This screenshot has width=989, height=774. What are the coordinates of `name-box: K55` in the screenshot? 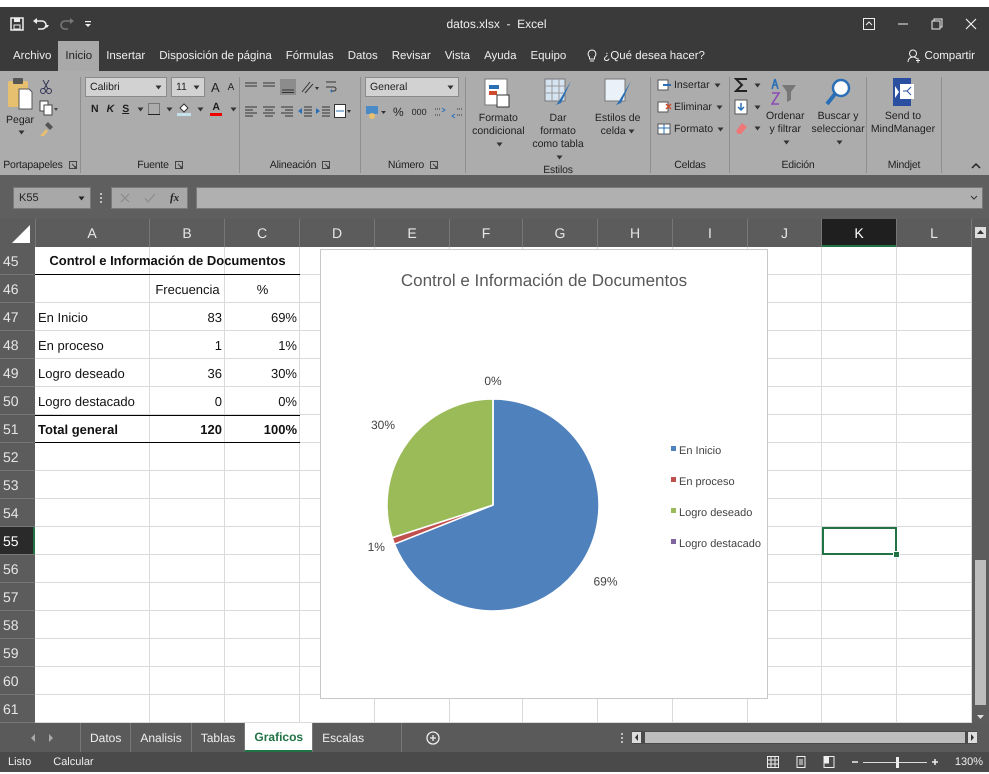 It's located at (52, 198).